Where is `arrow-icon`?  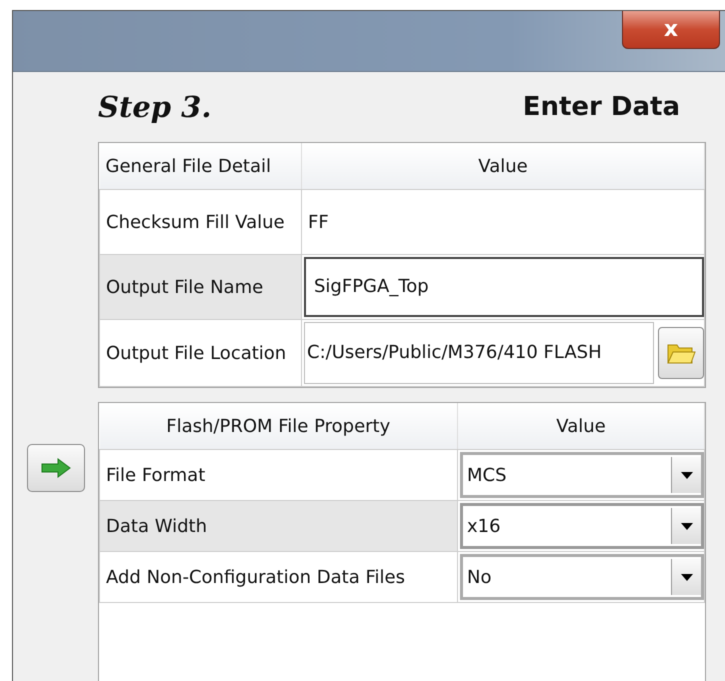 arrow-icon is located at coordinates (55, 468).